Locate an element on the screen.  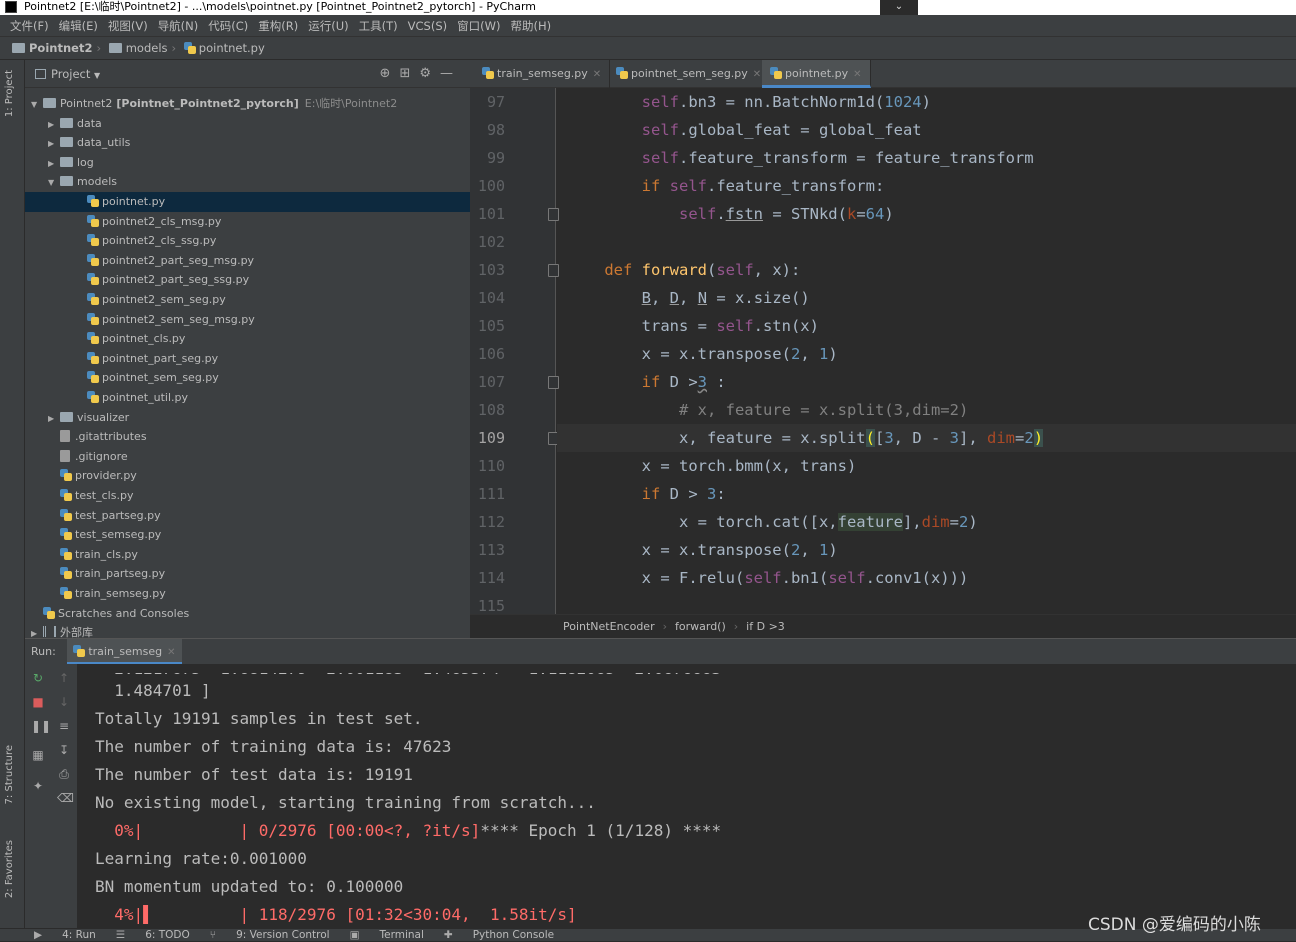
bottom-tool-tab: ✚ Python Console is located at coordinates (499, 935).